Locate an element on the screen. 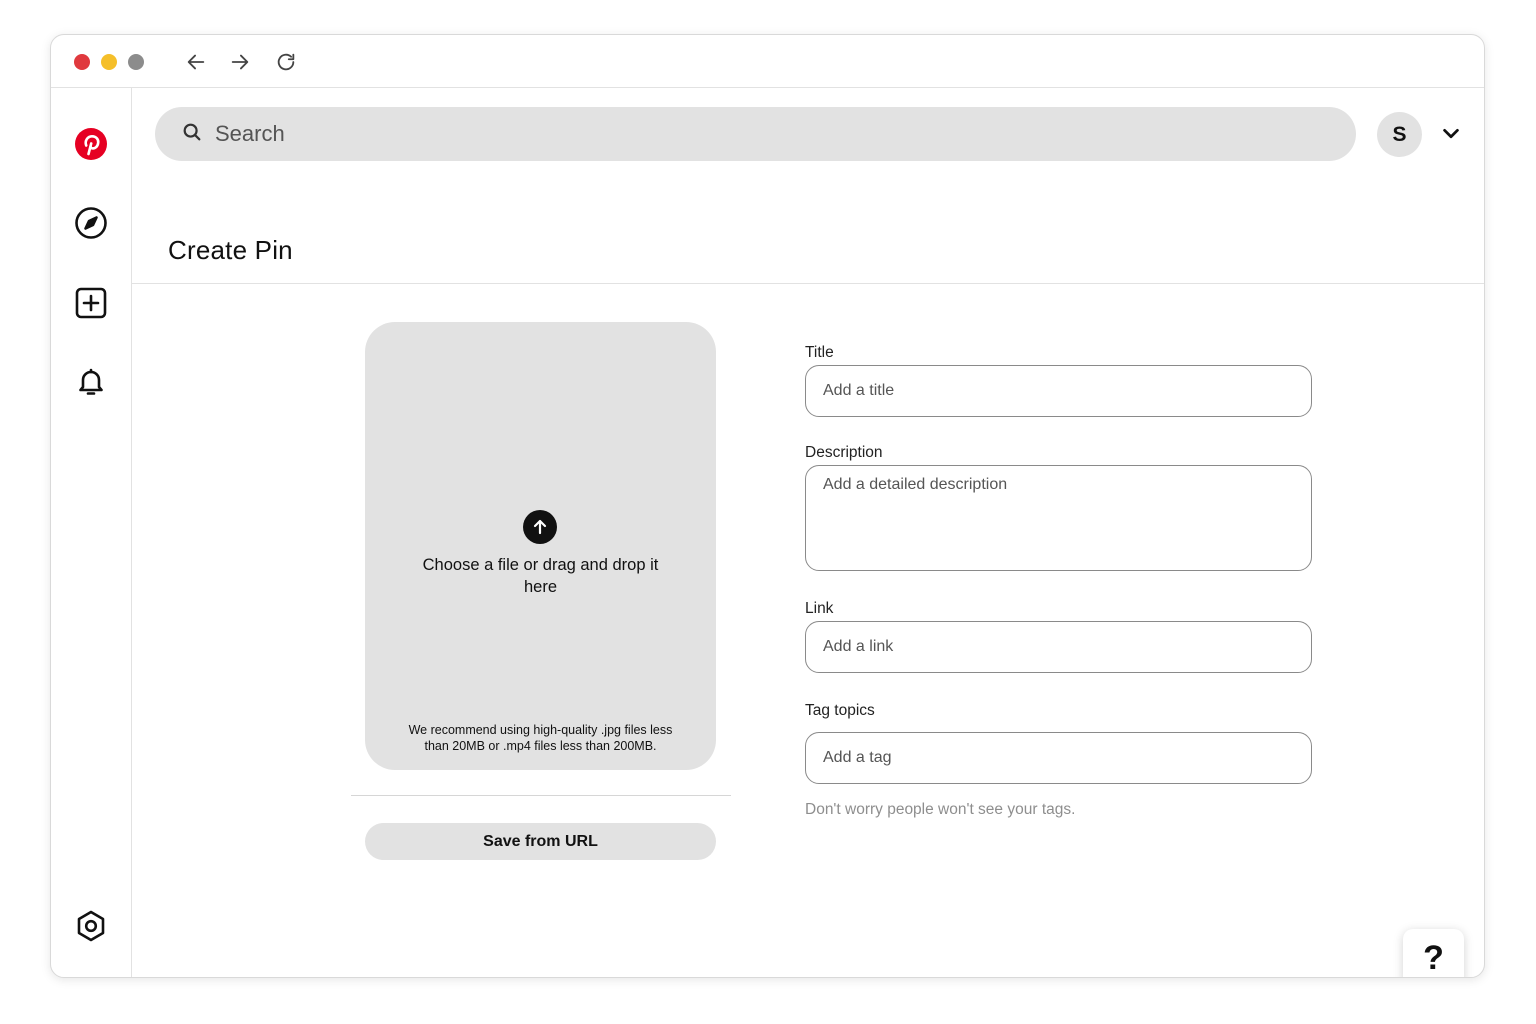 The height and width of the screenshot is (1024, 1536). tag-topics-label: Tag topics is located at coordinates (840, 710).